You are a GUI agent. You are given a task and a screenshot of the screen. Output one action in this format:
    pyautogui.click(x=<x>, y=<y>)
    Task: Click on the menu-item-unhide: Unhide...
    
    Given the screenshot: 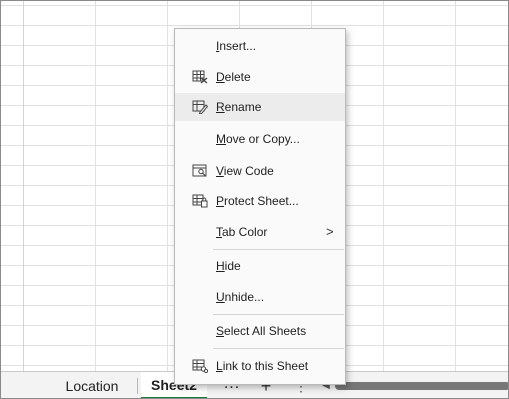 What is the action you would take?
    pyautogui.click(x=260, y=297)
    